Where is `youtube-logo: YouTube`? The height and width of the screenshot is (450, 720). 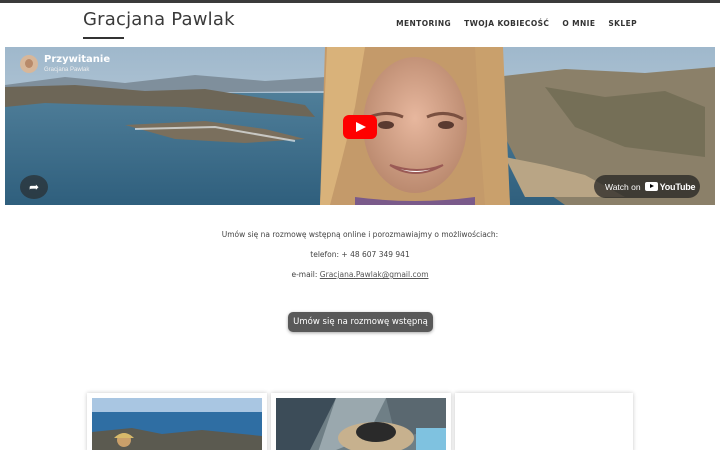 youtube-logo: YouTube is located at coordinates (670, 186).